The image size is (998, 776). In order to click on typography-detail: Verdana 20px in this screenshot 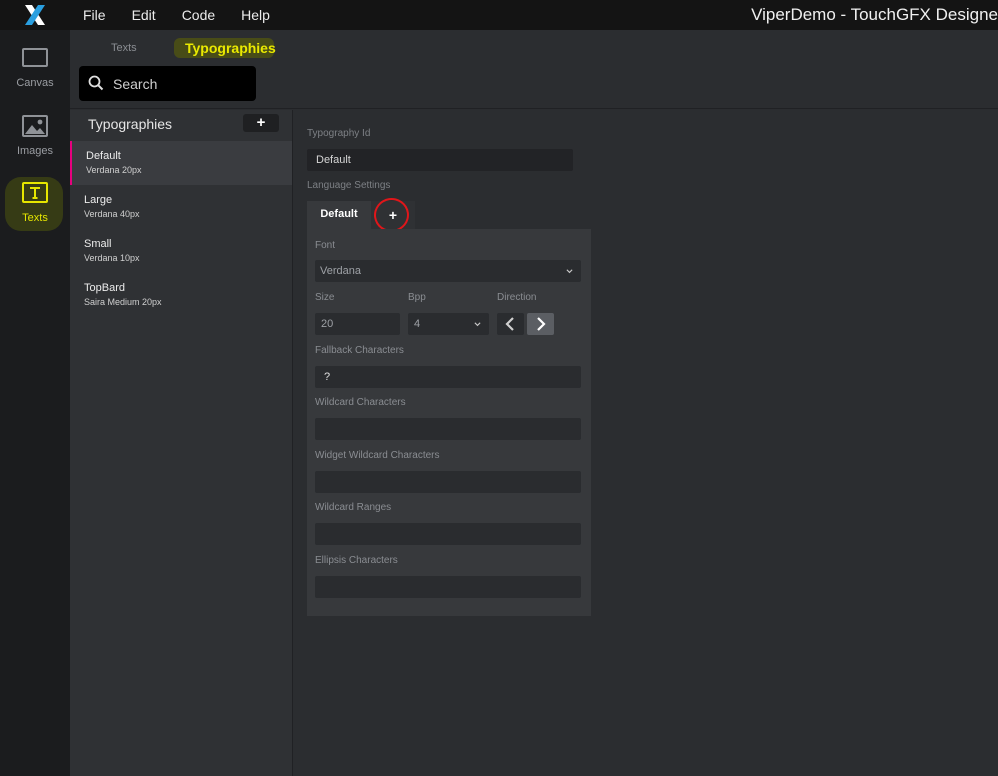, I will do `click(114, 170)`.